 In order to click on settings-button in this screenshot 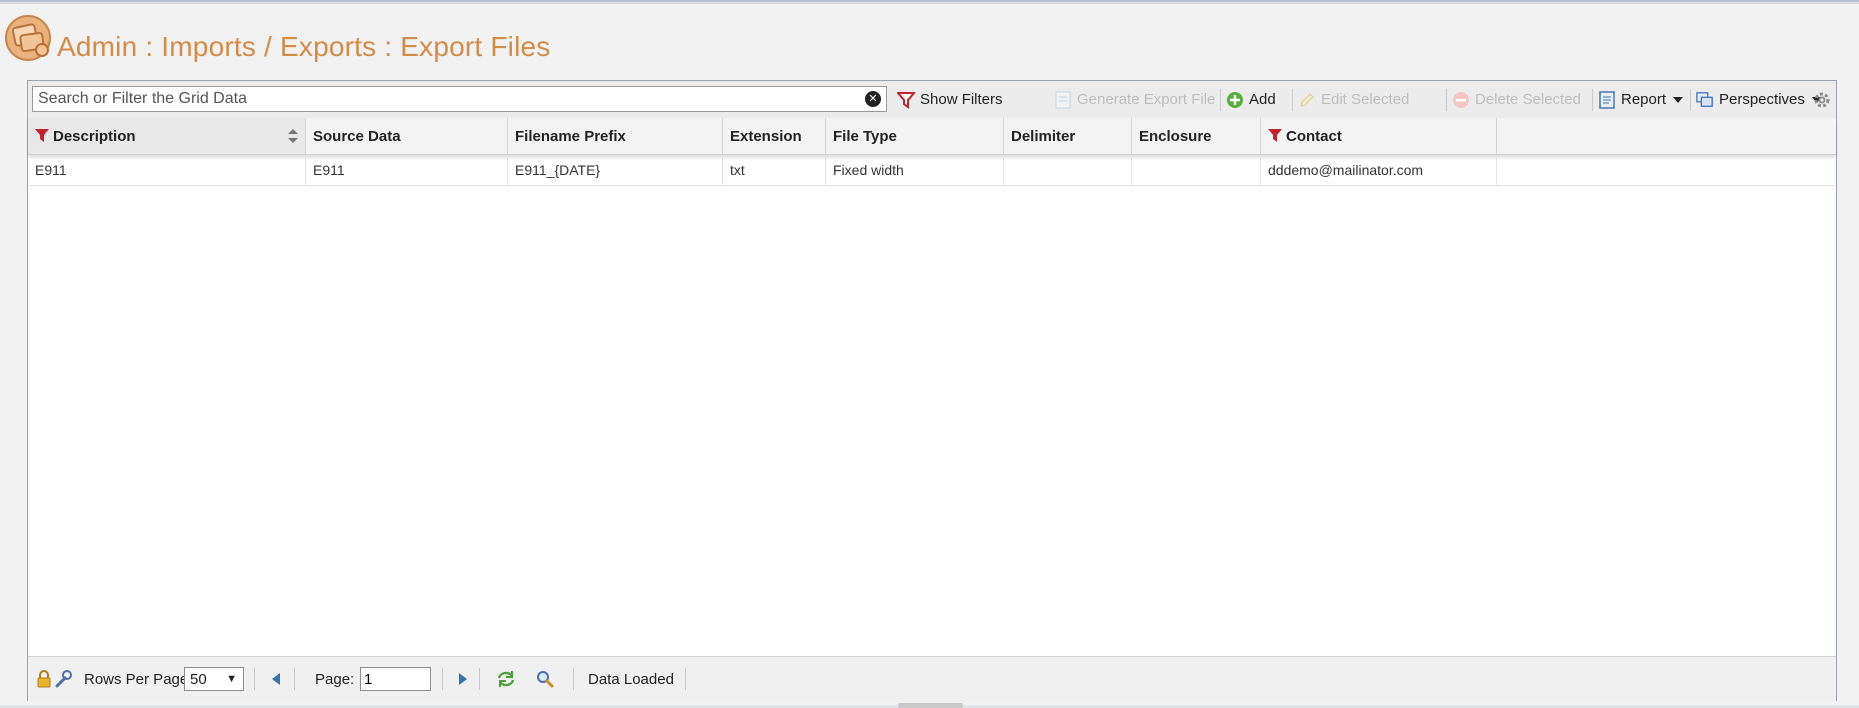, I will do `click(1824, 99)`.